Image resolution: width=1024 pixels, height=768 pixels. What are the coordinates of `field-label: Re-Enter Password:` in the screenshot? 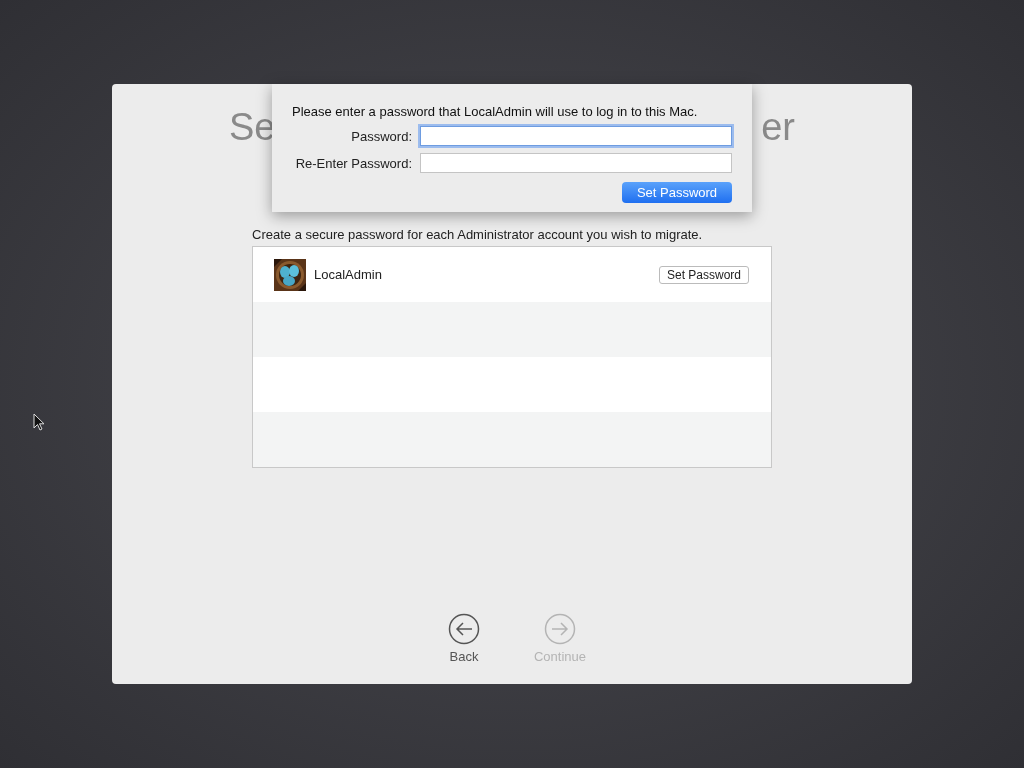 It's located at (353, 163).